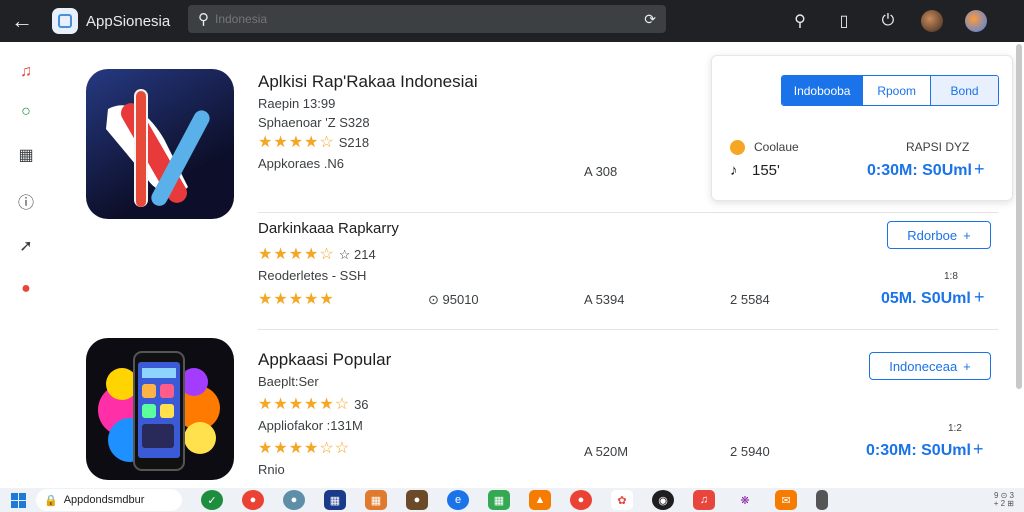 Image resolution: width=1024 pixels, height=512 pixels. Describe the element at coordinates (822, 90) in the screenshot. I see `tab-indobooba: Indobooba` at that location.